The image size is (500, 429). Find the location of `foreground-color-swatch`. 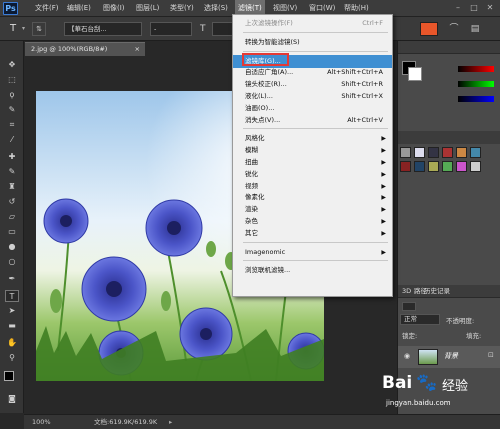

foreground-color-swatch is located at coordinates (9, 376).